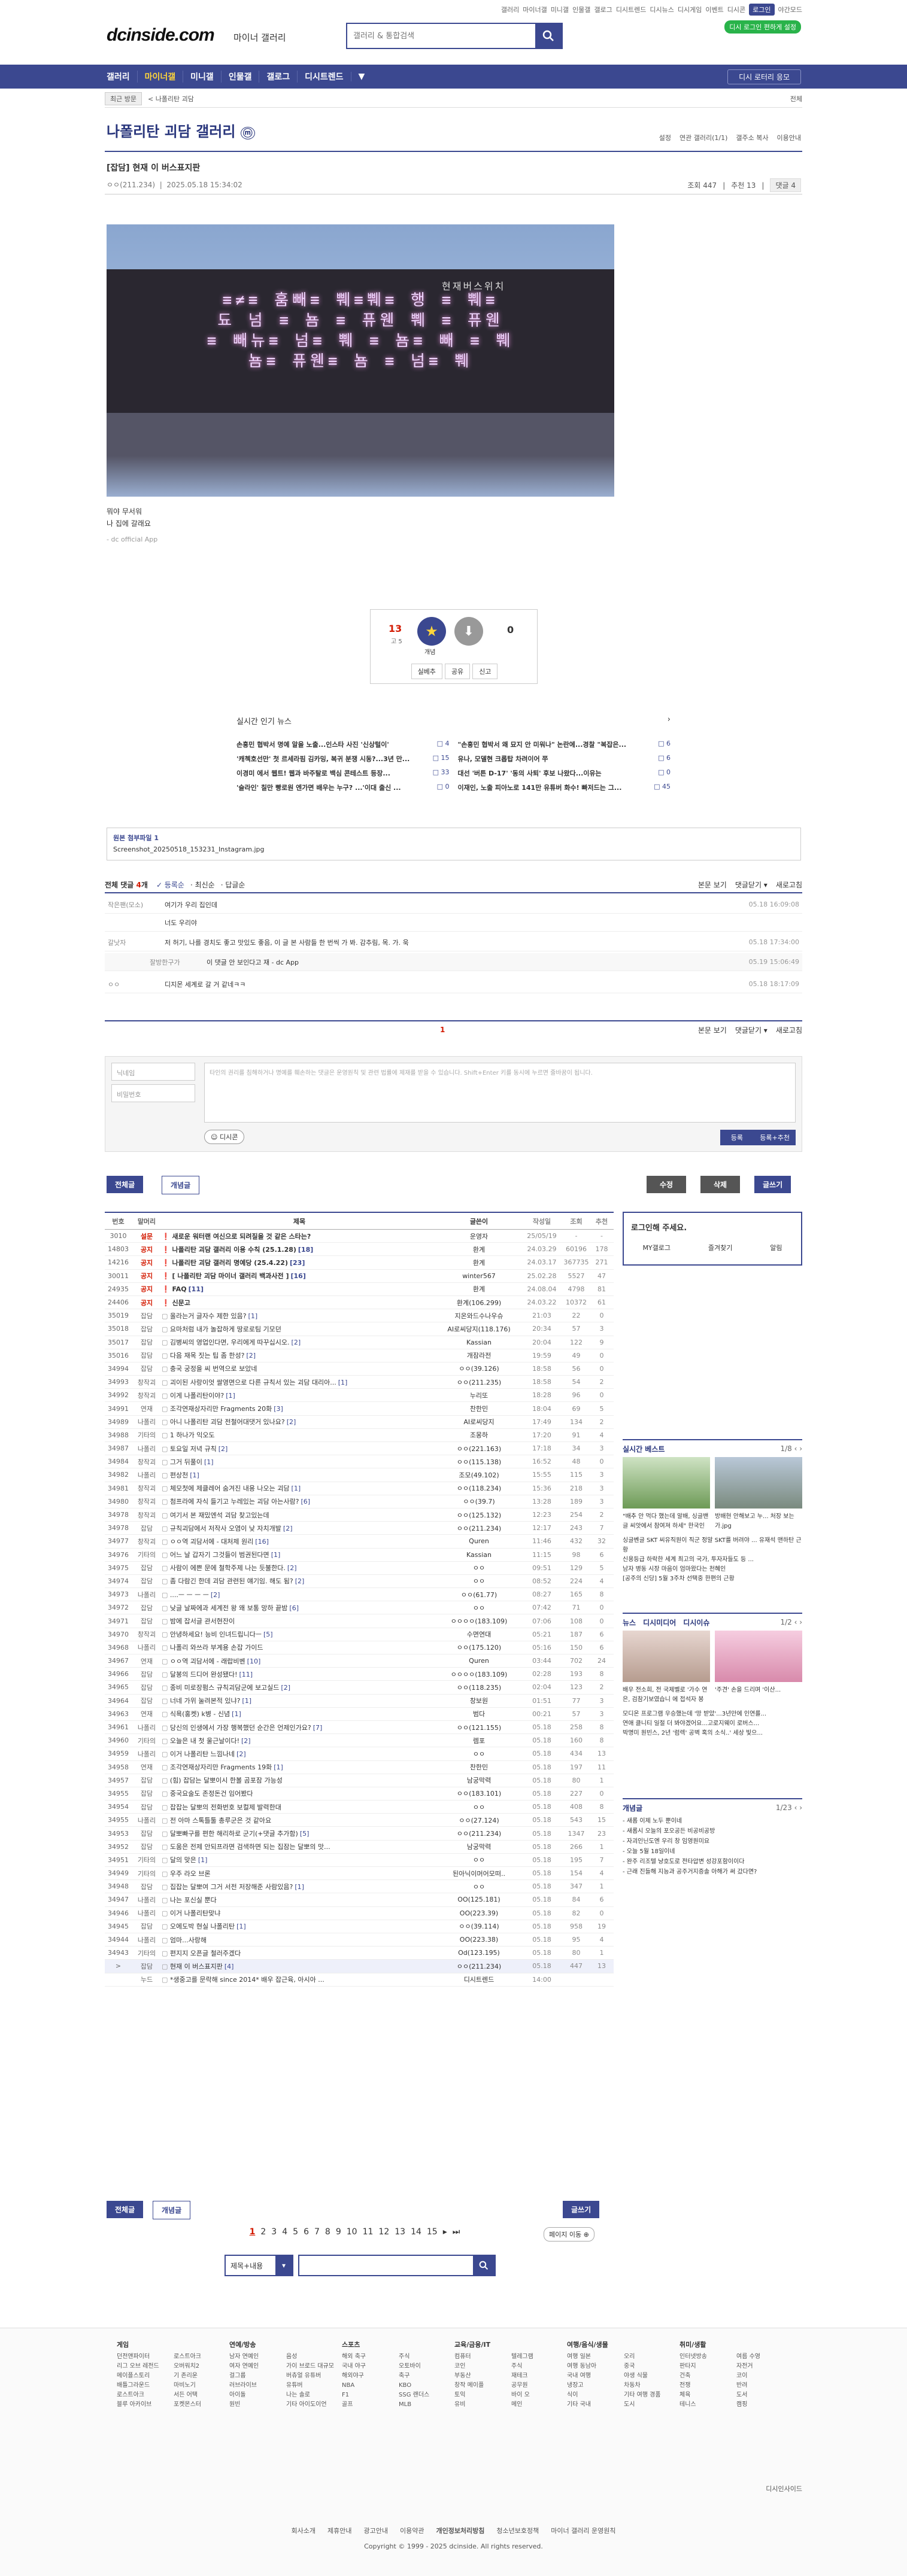 This screenshot has width=907, height=2576. I want to click on footer-column-title: 연예/방송, so click(286, 2345).